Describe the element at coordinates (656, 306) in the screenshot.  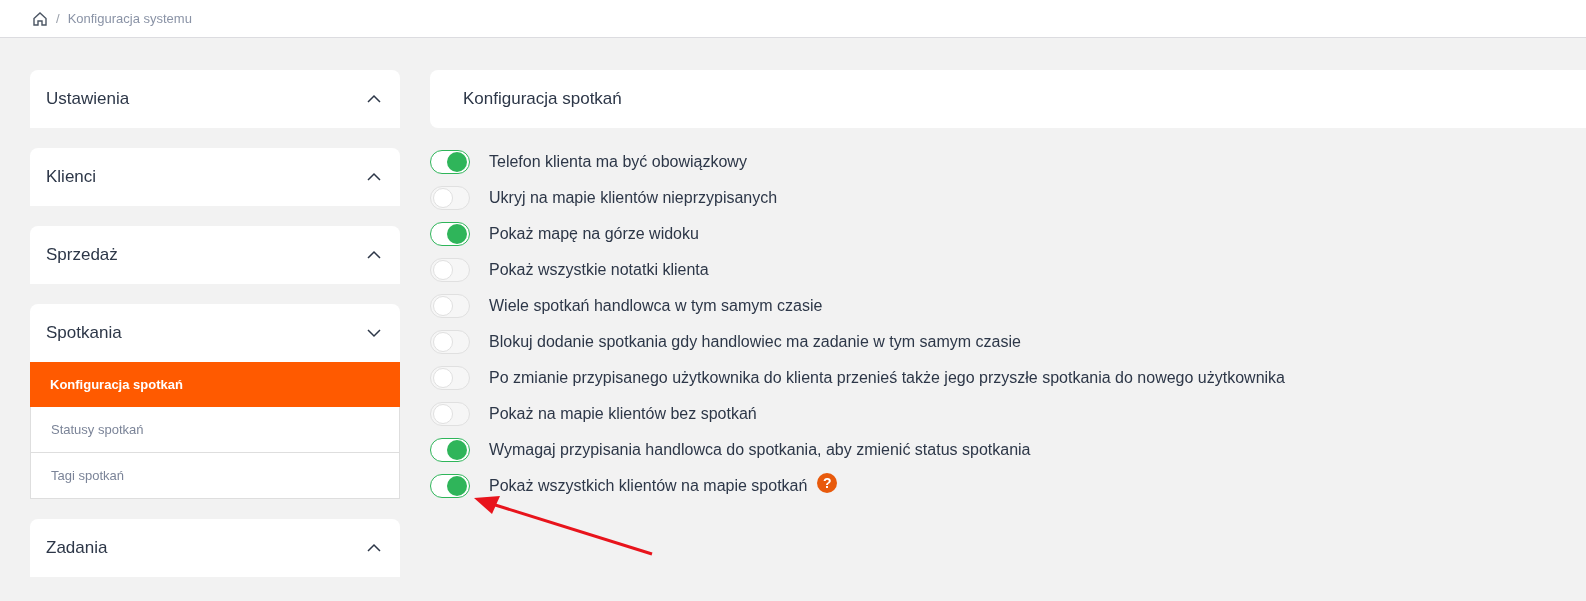
I see `setting-label: Wiele spotkań handlowca w tym samym czasie` at that location.